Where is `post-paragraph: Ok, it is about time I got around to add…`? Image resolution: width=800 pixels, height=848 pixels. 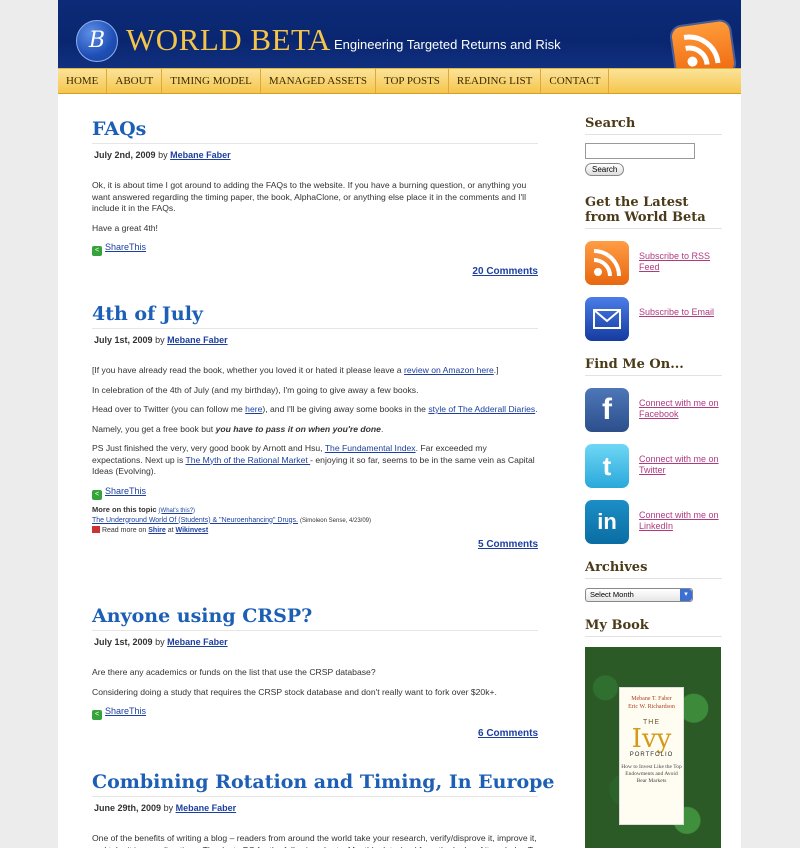
post-paragraph: Ok, it is about time I got around to add… is located at coordinates (309, 196).